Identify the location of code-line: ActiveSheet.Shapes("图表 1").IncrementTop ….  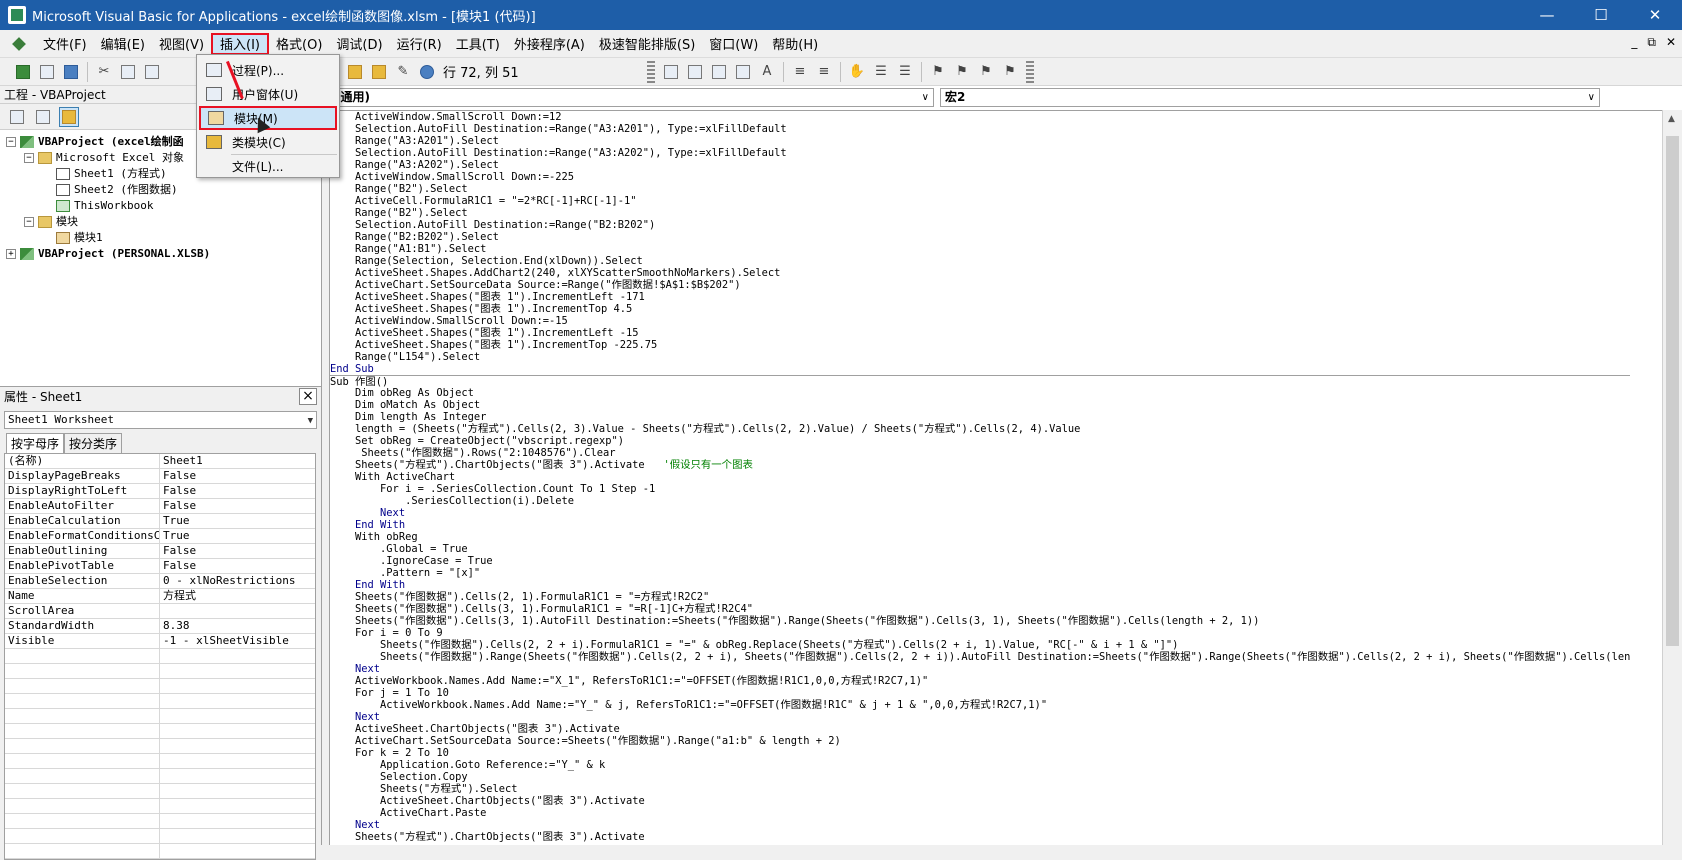
(980, 309).